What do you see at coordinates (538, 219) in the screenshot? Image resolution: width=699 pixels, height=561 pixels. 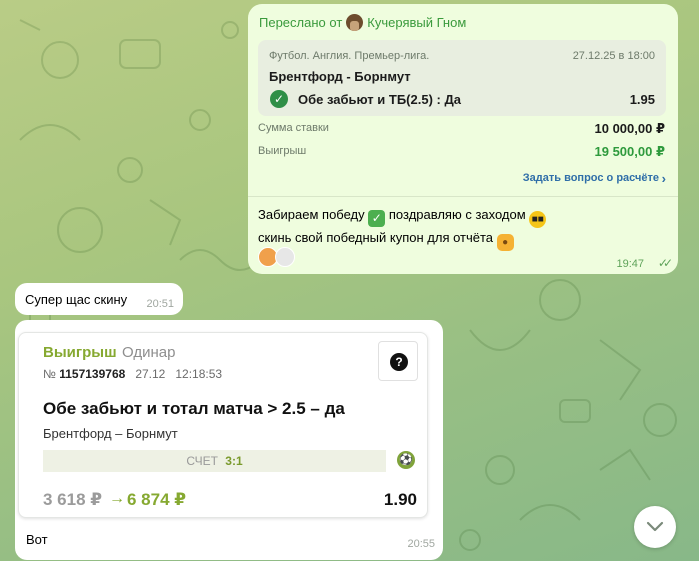 I see `sunglasses-emoji-icon: ■■` at bounding box center [538, 219].